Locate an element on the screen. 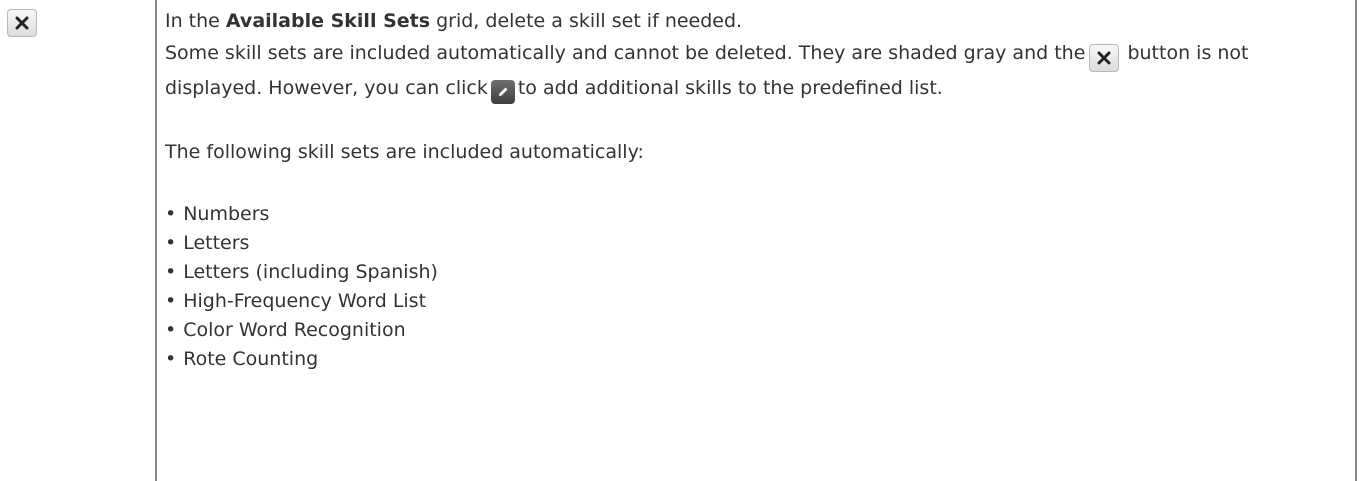 The height and width of the screenshot is (481, 1359). intro-suffix: grid, delete a skill set if needed. is located at coordinates (586, 21).